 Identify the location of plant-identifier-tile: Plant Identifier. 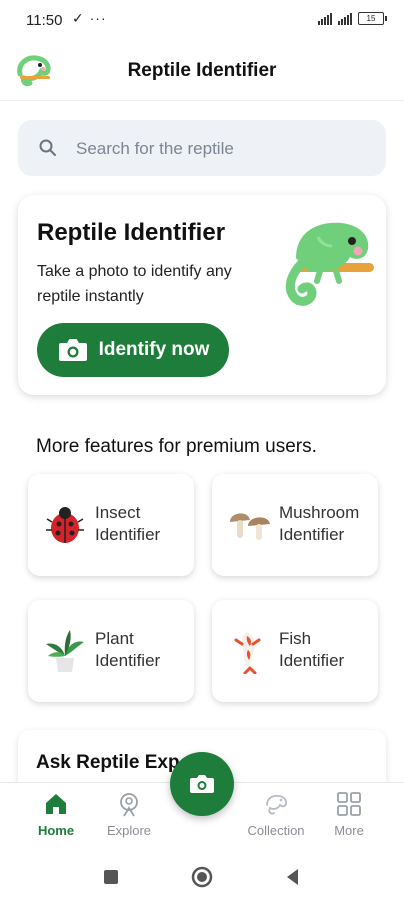
(111, 651).